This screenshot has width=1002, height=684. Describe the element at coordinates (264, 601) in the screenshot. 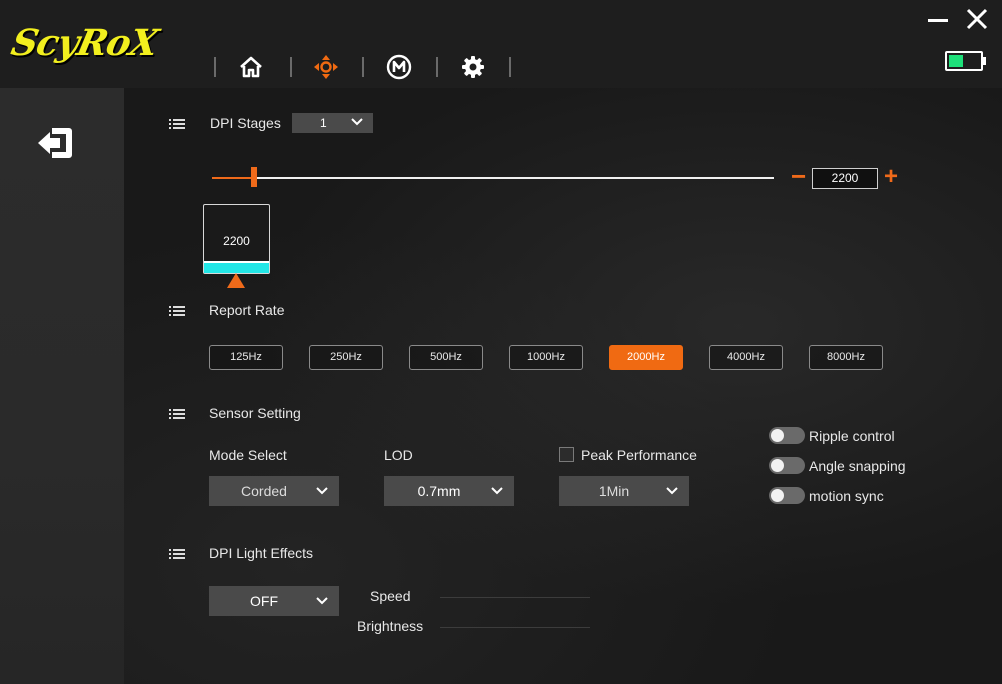

I see `light-mode-value: OFF` at that location.